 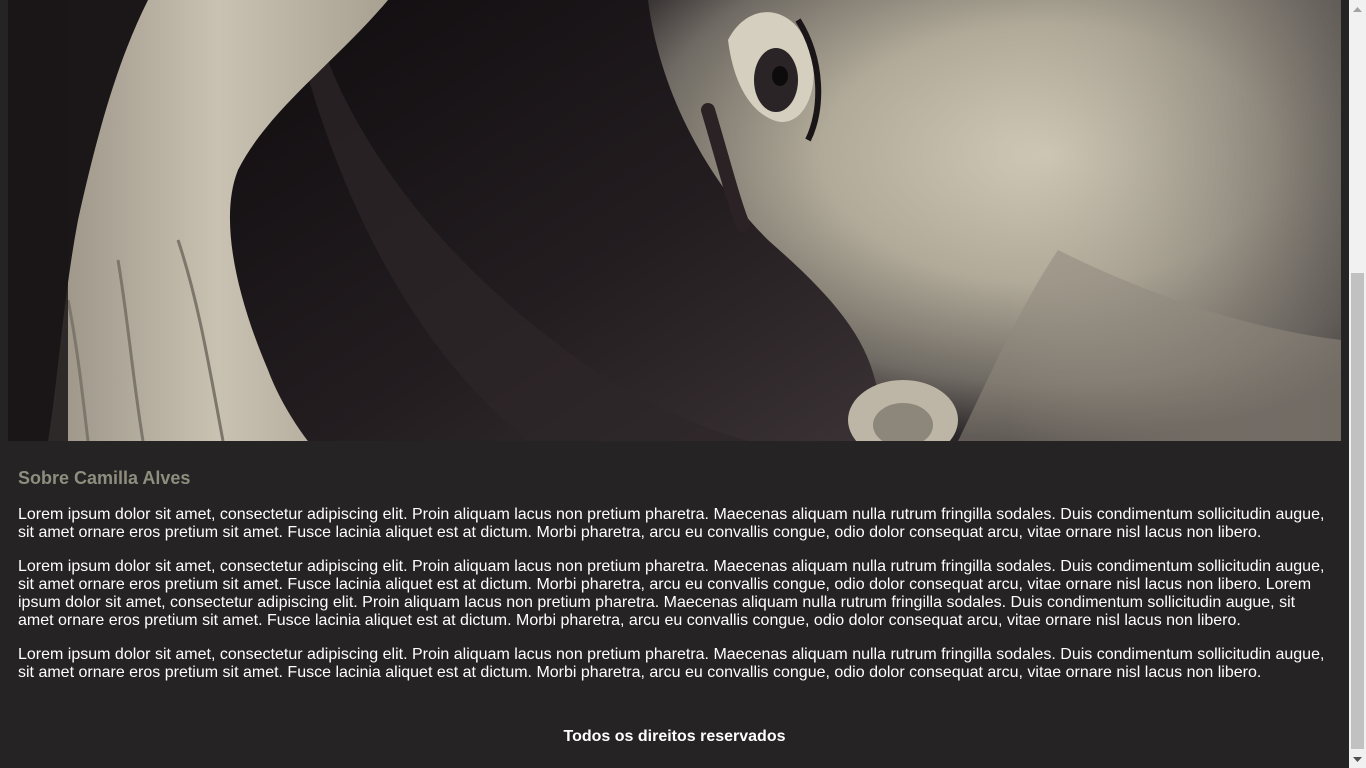 What do you see at coordinates (1357, 511) in the screenshot?
I see `scrollbar-thumb` at bounding box center [1357, 511].